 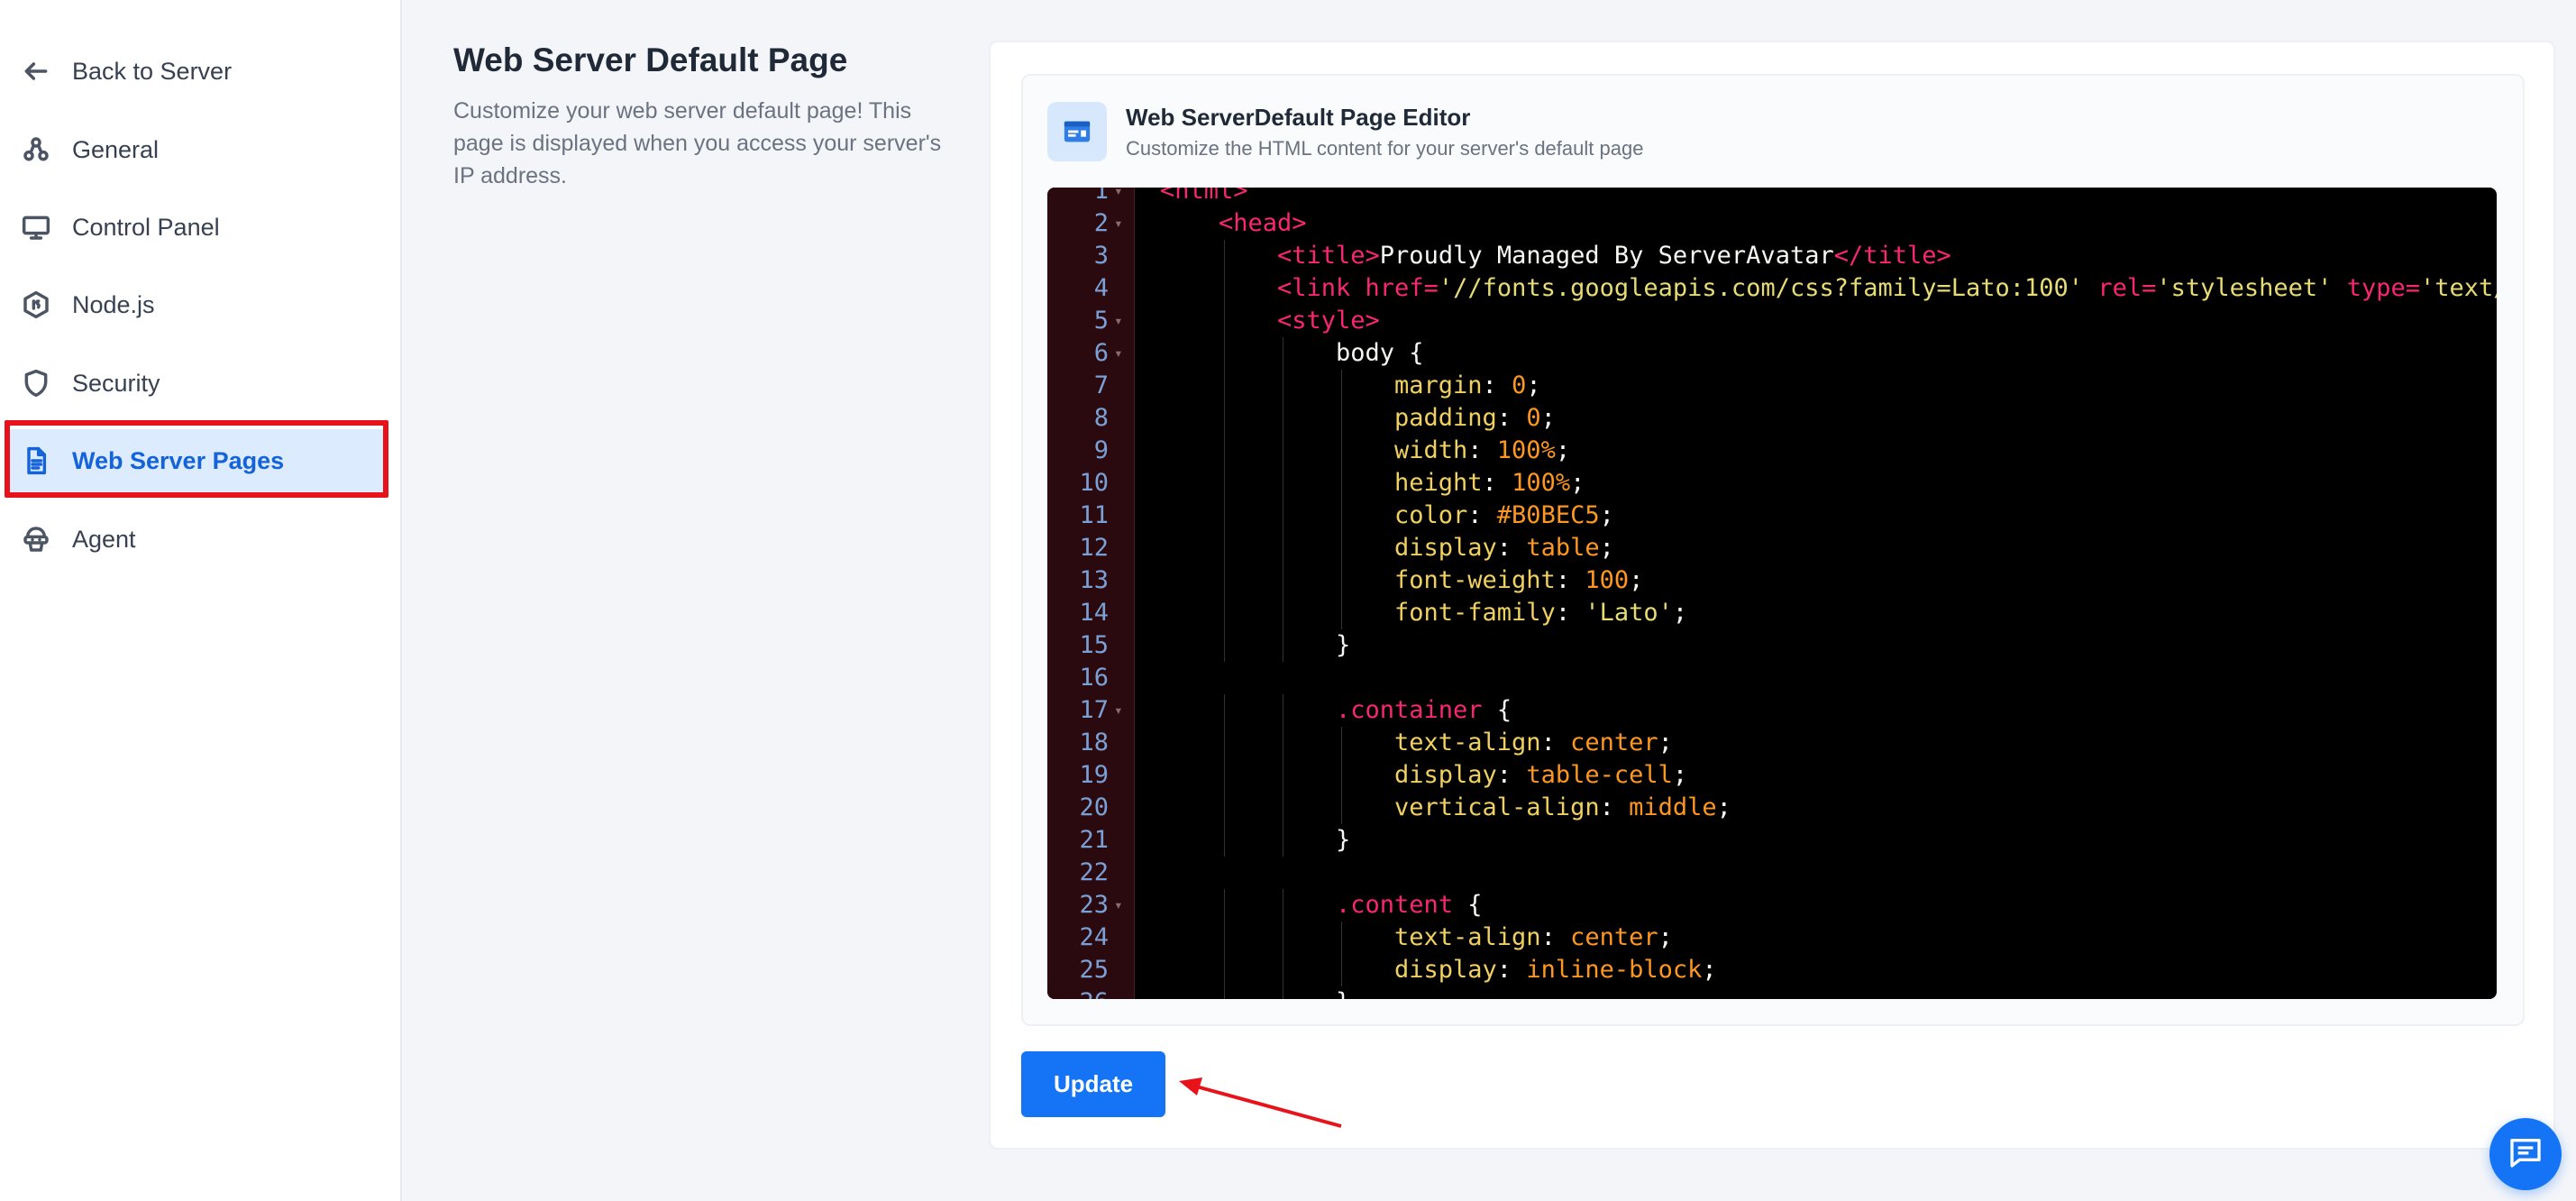 I want to click on code-text: padding: 0;, so click(x=1475, y=418).